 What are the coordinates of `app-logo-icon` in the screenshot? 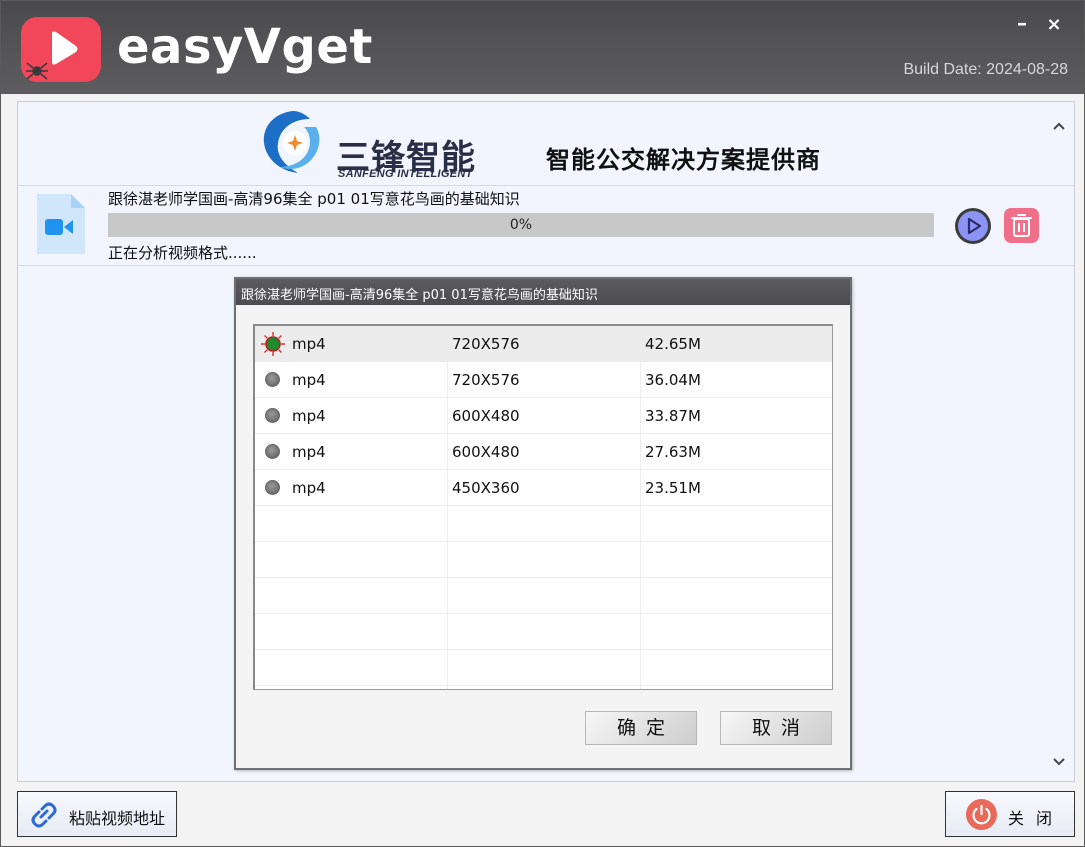 It's located at (61, 49).